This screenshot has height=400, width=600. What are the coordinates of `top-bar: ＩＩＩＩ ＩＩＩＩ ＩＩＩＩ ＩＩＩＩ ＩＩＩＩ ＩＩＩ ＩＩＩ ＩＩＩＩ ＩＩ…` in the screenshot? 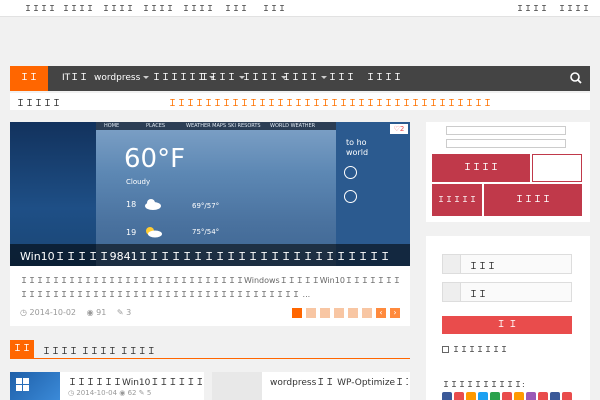 It's located at (300, 8).